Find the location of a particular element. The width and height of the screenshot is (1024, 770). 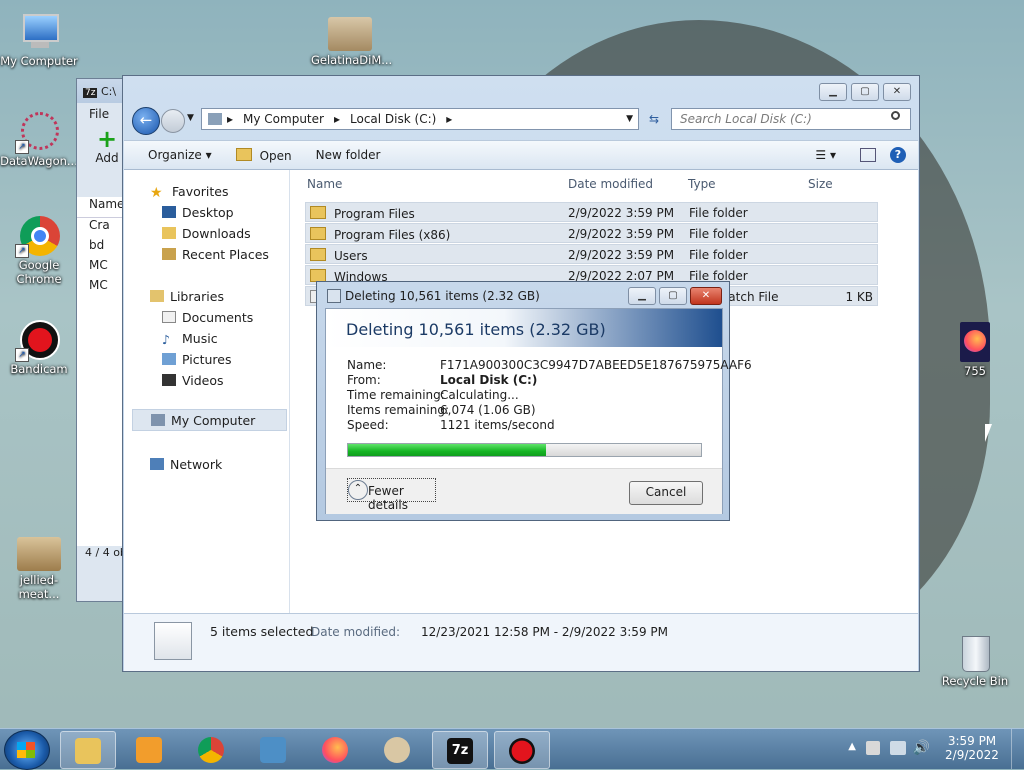

nav-music: ♪ Music is located at coordinates (190, 339).